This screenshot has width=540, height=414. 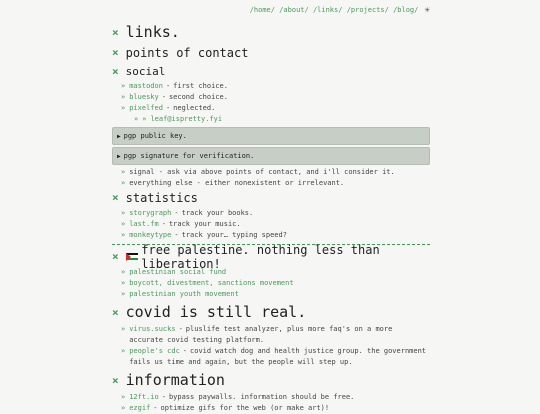 I want to click on section-heading-social: × social, so click(x=271, y=71).